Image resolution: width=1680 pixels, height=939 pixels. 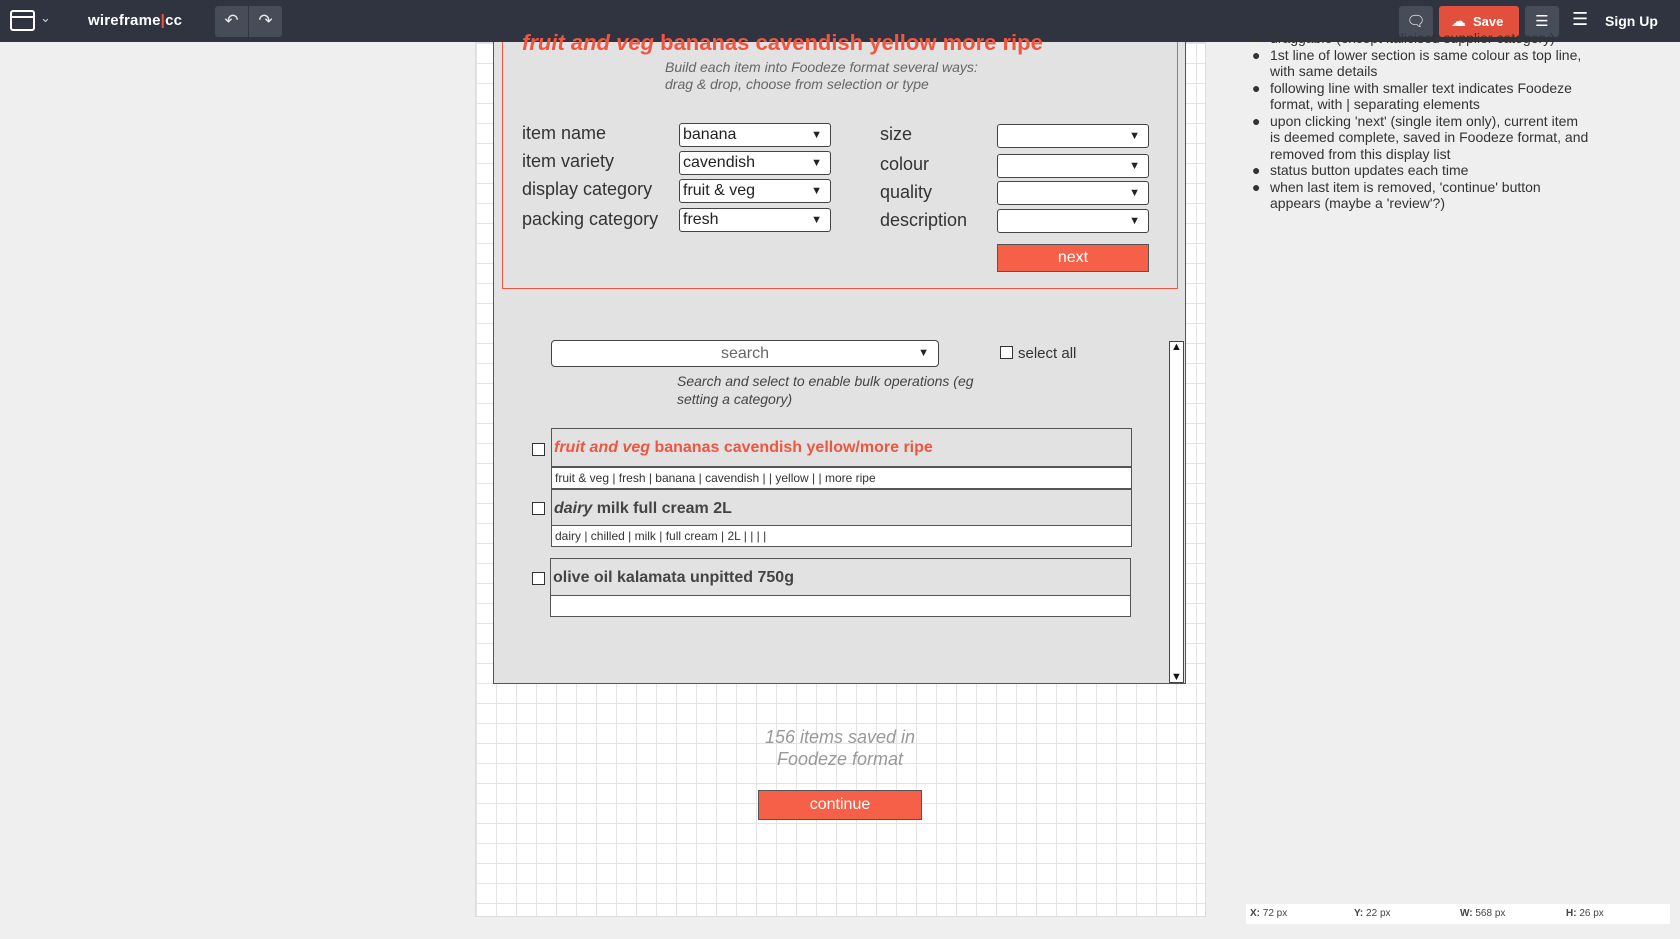 What do you see at coordinates (1269, 913) in the screenshot?
I see `status-x: X: 72 px` at bounding box center [1269, 913].